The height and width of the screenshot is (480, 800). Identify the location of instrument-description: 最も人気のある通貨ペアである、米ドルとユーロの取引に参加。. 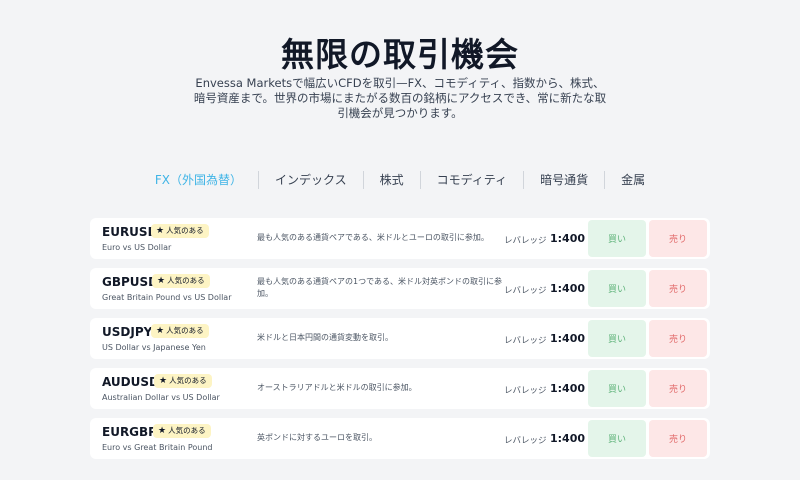
(373, 237).